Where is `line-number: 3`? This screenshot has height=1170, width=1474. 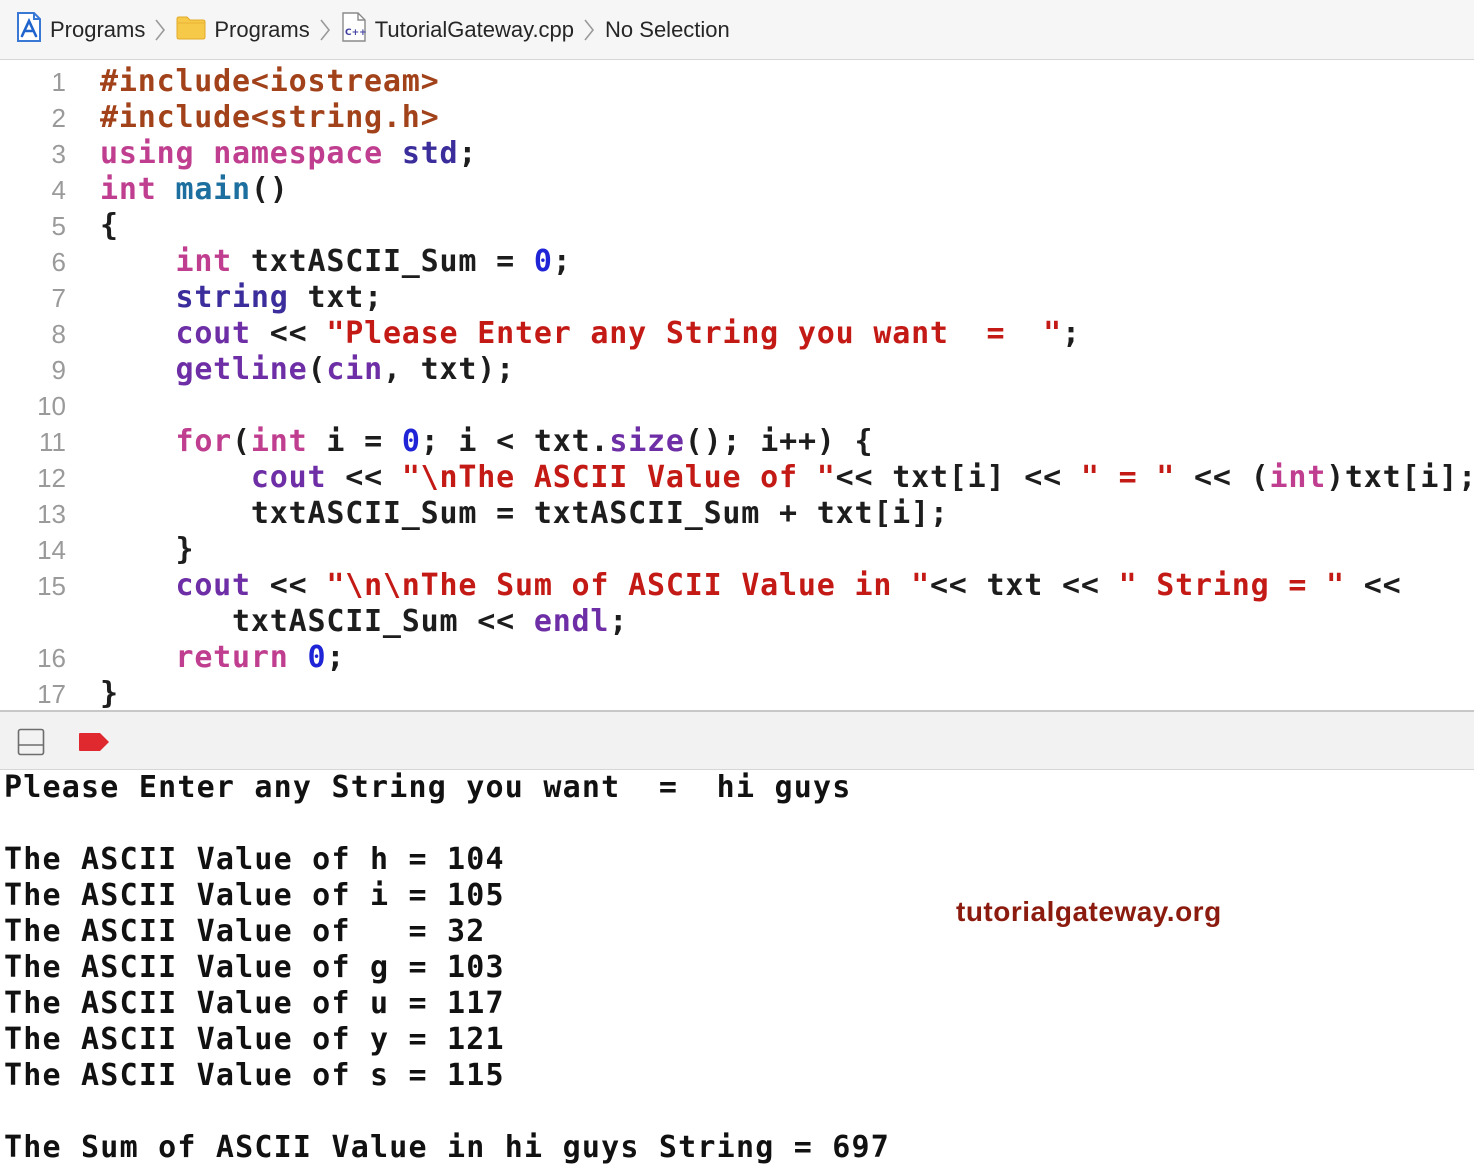
line-number: 3 is located at coordinates (33, 154).